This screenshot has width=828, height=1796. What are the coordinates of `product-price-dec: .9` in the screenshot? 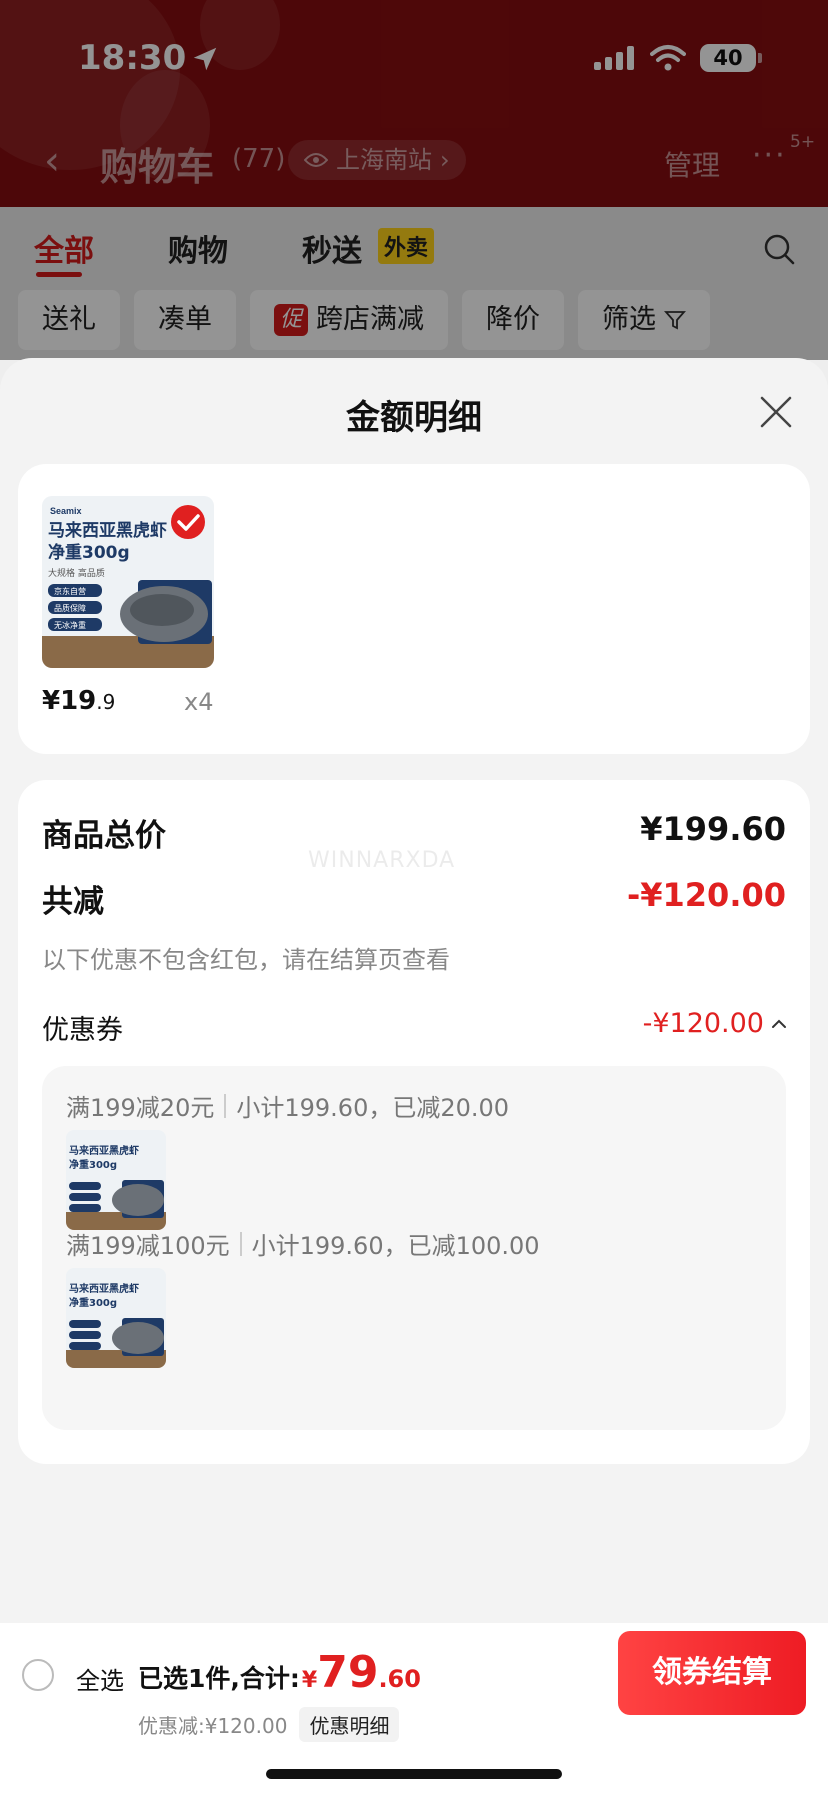 It's located at (106, 702).